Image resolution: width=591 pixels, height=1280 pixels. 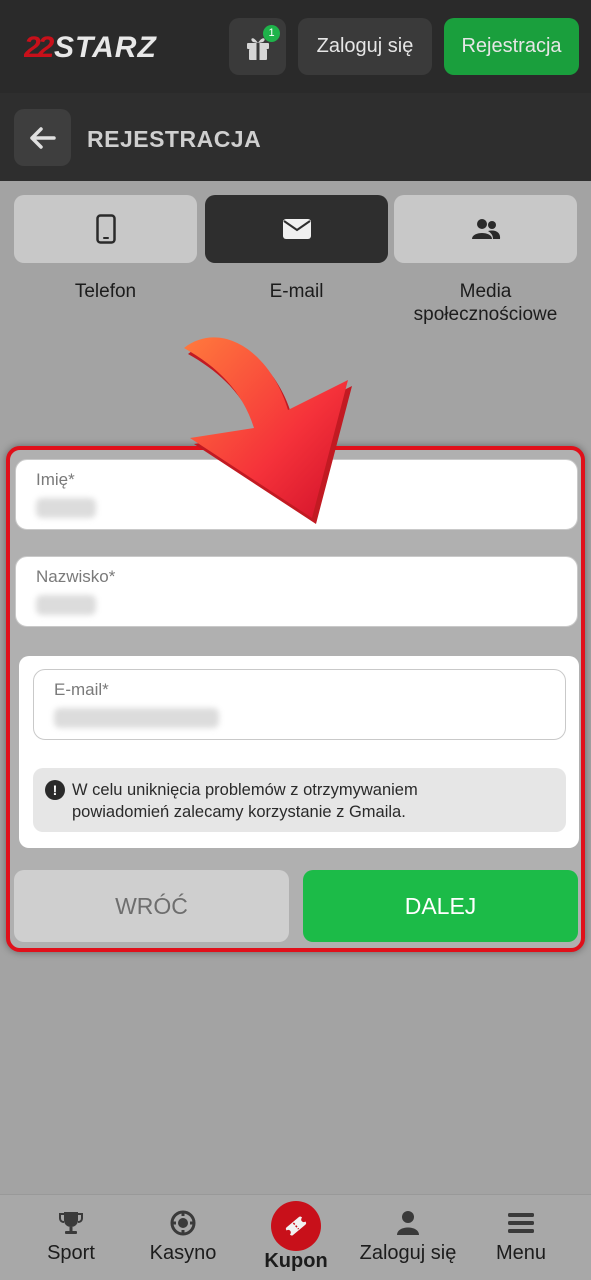 I want to click on tab-phone, so click(x=105, y=229).